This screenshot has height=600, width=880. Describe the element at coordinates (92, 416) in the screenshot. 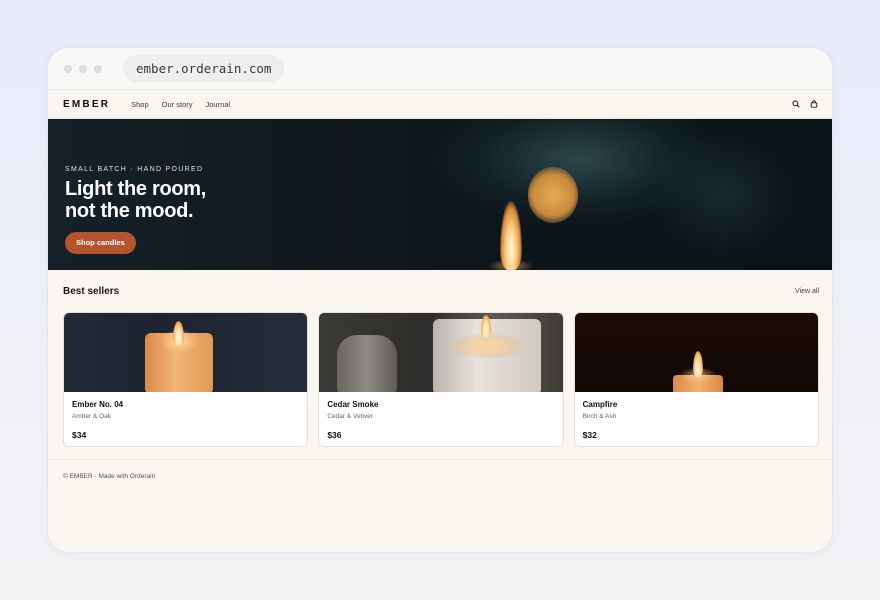

I see `product-scent: Amber & Oak` at that location.